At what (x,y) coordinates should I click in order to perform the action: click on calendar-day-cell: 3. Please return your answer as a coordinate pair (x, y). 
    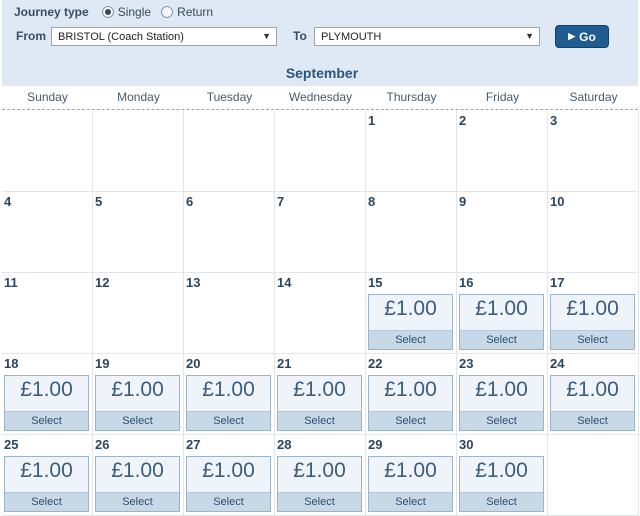
    Looking at the image, I should click on (593, 151).